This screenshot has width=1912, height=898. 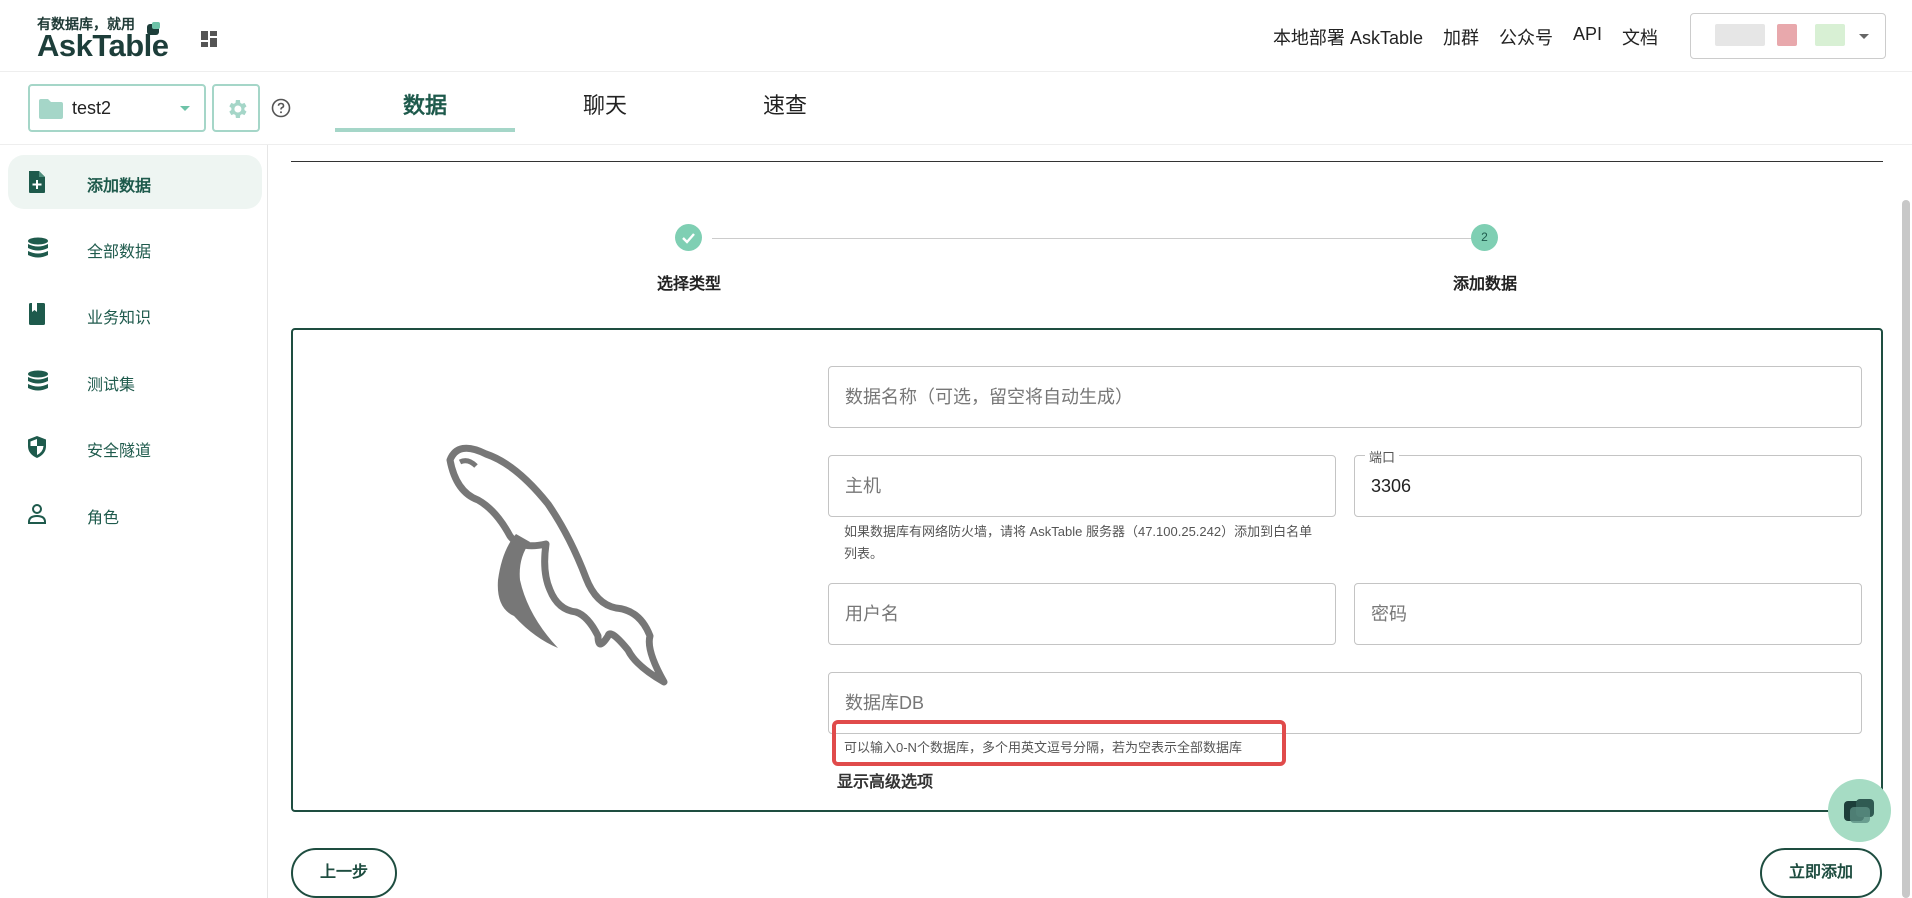 I want to click on add-now-button: 立即添加, so click(x=1821, y=873).